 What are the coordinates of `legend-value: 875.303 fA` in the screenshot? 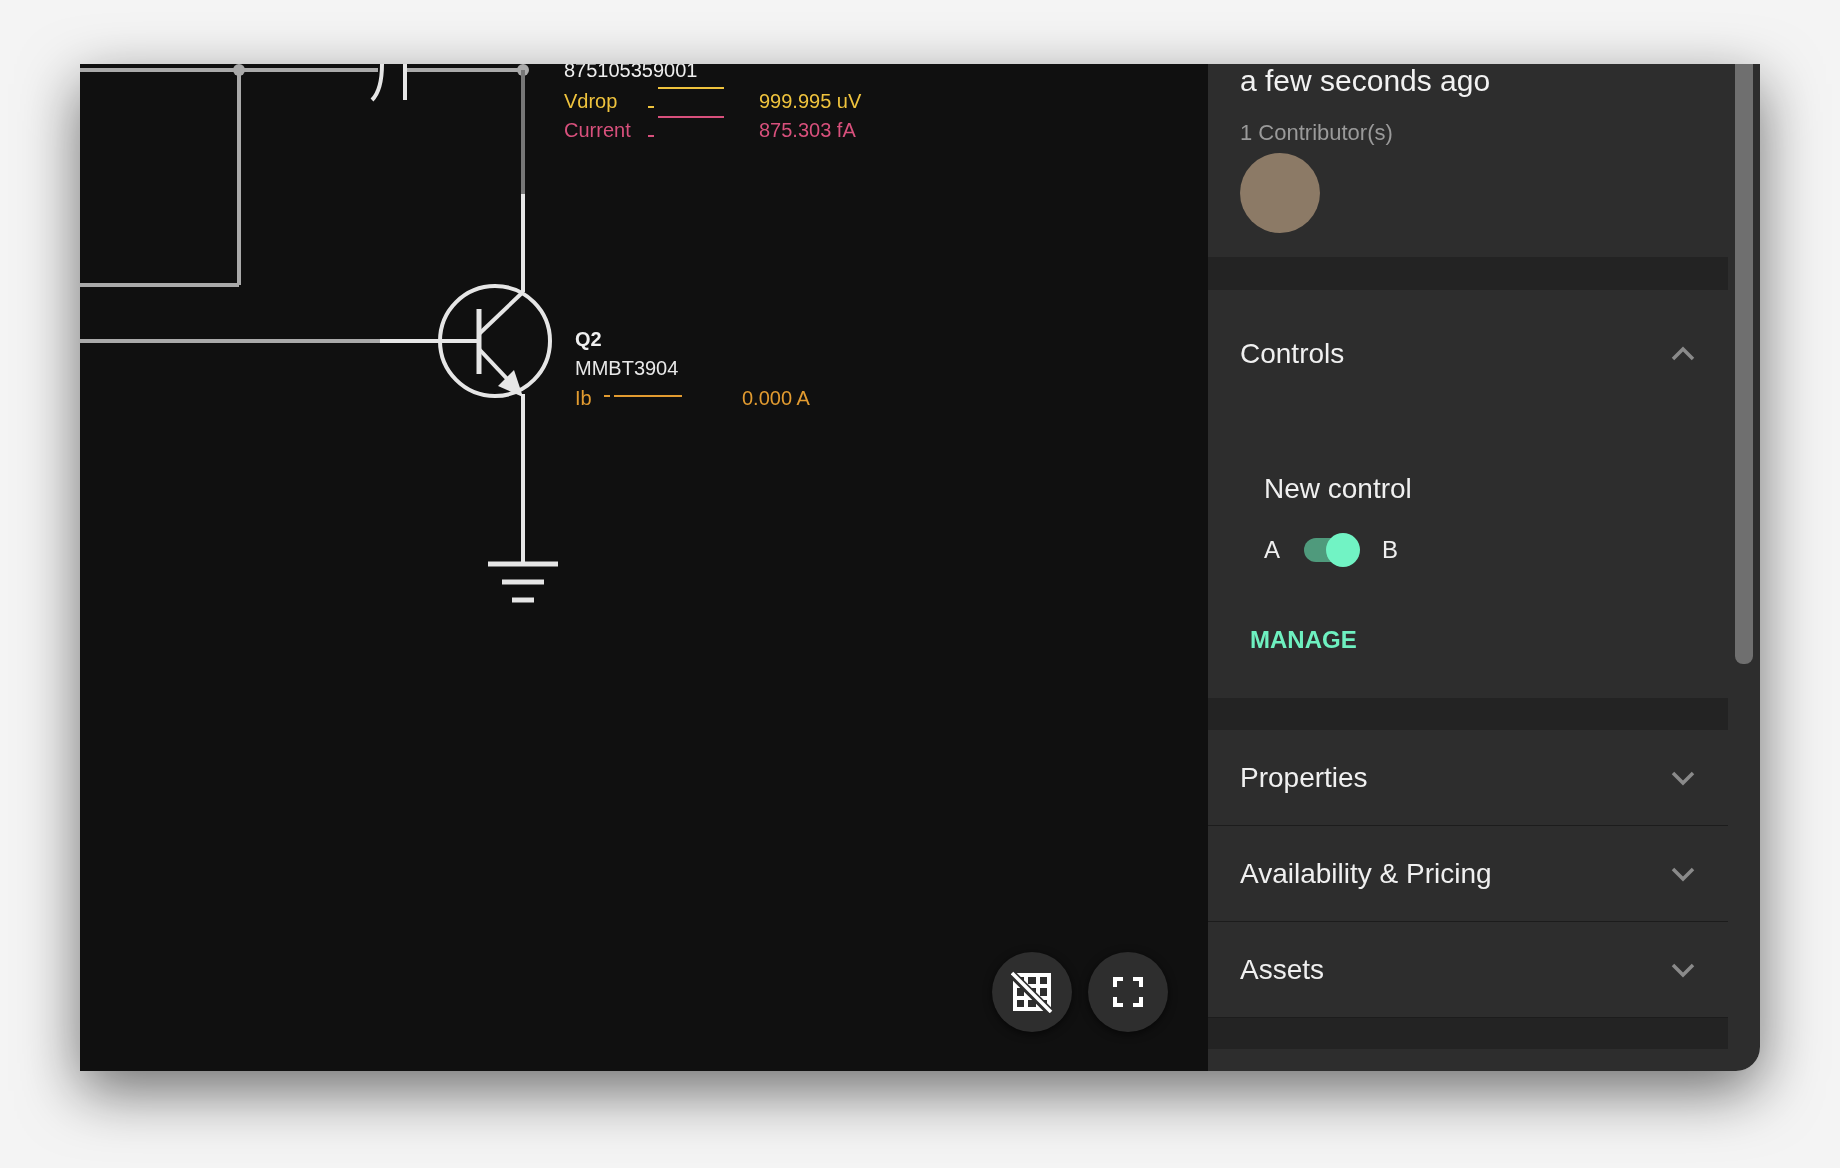 It's located at (807, 130).